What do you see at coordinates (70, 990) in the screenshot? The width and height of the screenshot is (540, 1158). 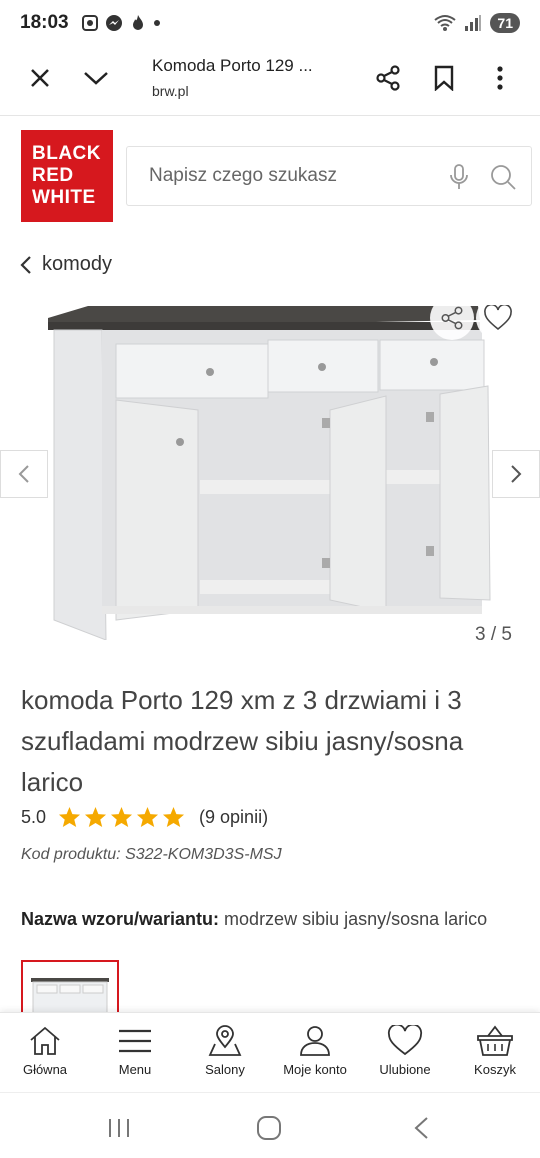 I see `variant-thumbnail` at bounding box center [70, 990].